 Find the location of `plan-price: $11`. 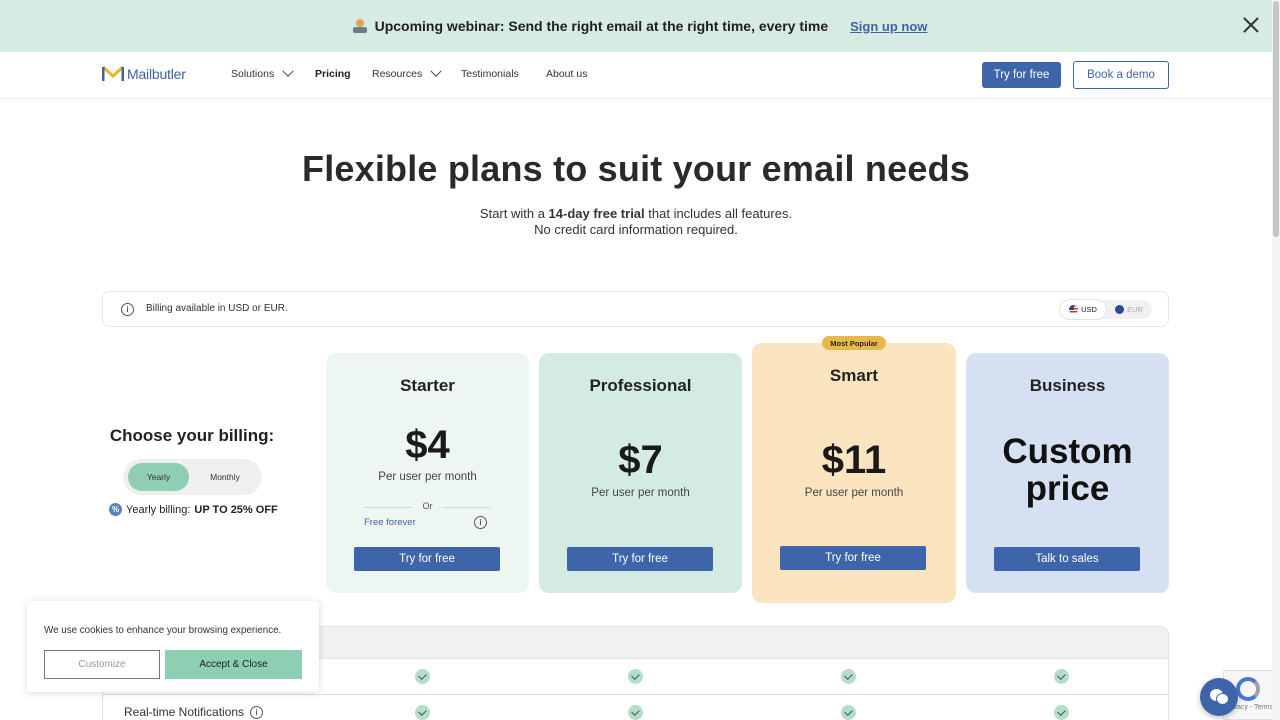

plan-price: $11 is located at coordinates (854, 460).